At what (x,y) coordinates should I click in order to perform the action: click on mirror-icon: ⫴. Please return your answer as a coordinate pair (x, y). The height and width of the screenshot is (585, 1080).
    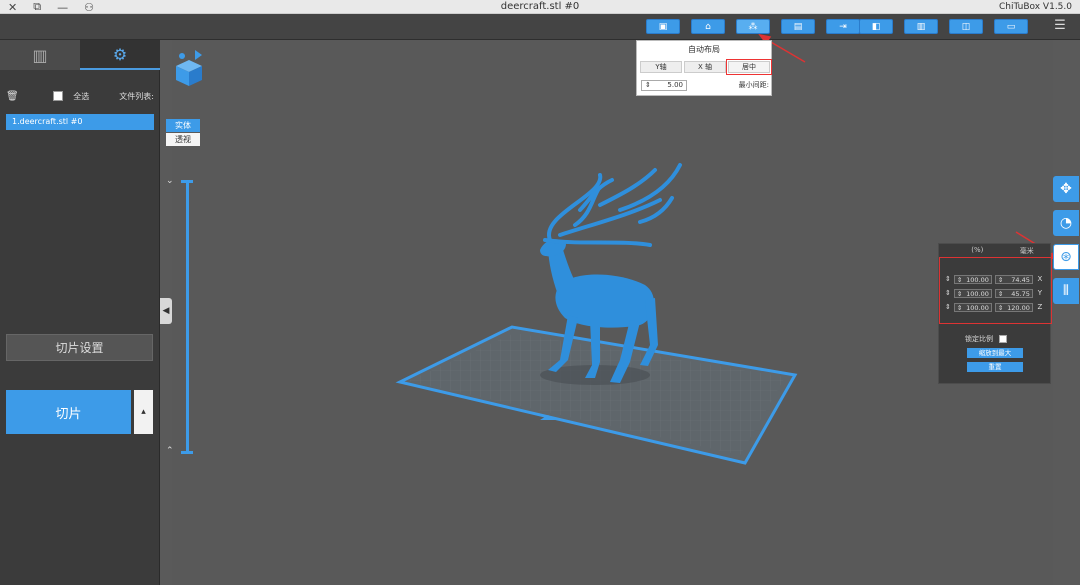
    Looking at the image, I should click on (1066, 291).